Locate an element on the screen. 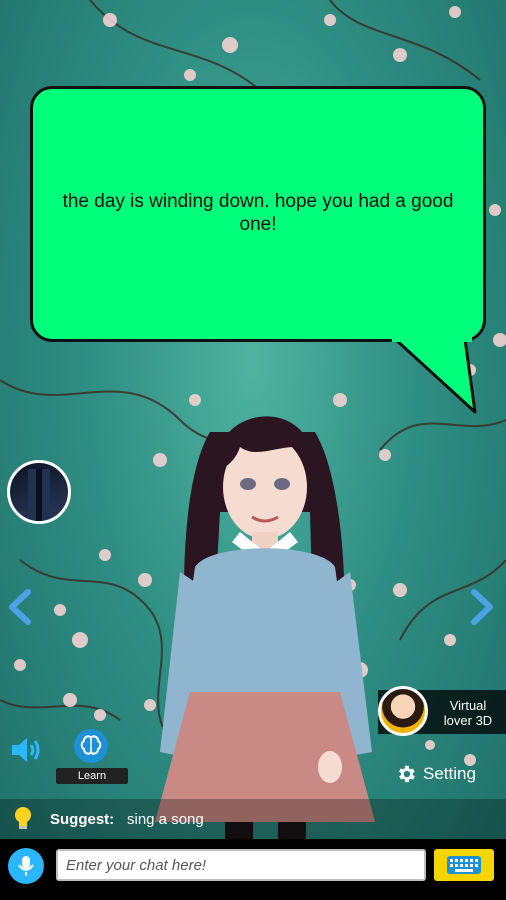  virtual-lover-label: Virtual lover 3D is located at coordinates (468, 713).